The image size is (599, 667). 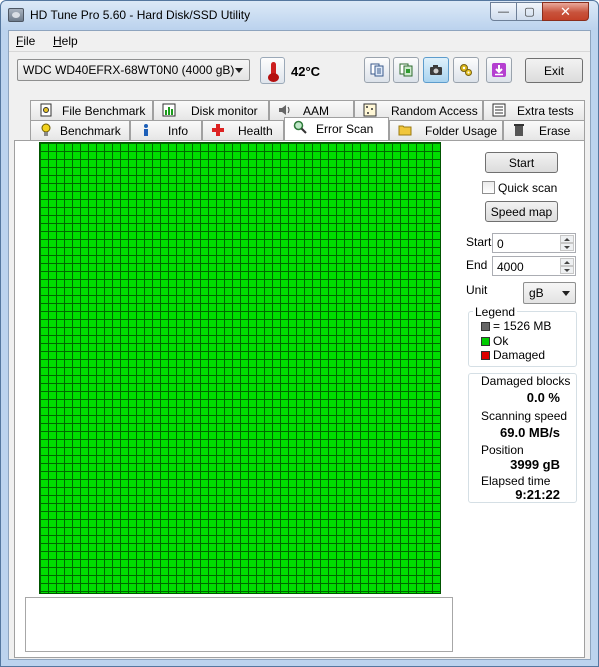 I want to click on screenshot-button, so click(x=436, y=70).